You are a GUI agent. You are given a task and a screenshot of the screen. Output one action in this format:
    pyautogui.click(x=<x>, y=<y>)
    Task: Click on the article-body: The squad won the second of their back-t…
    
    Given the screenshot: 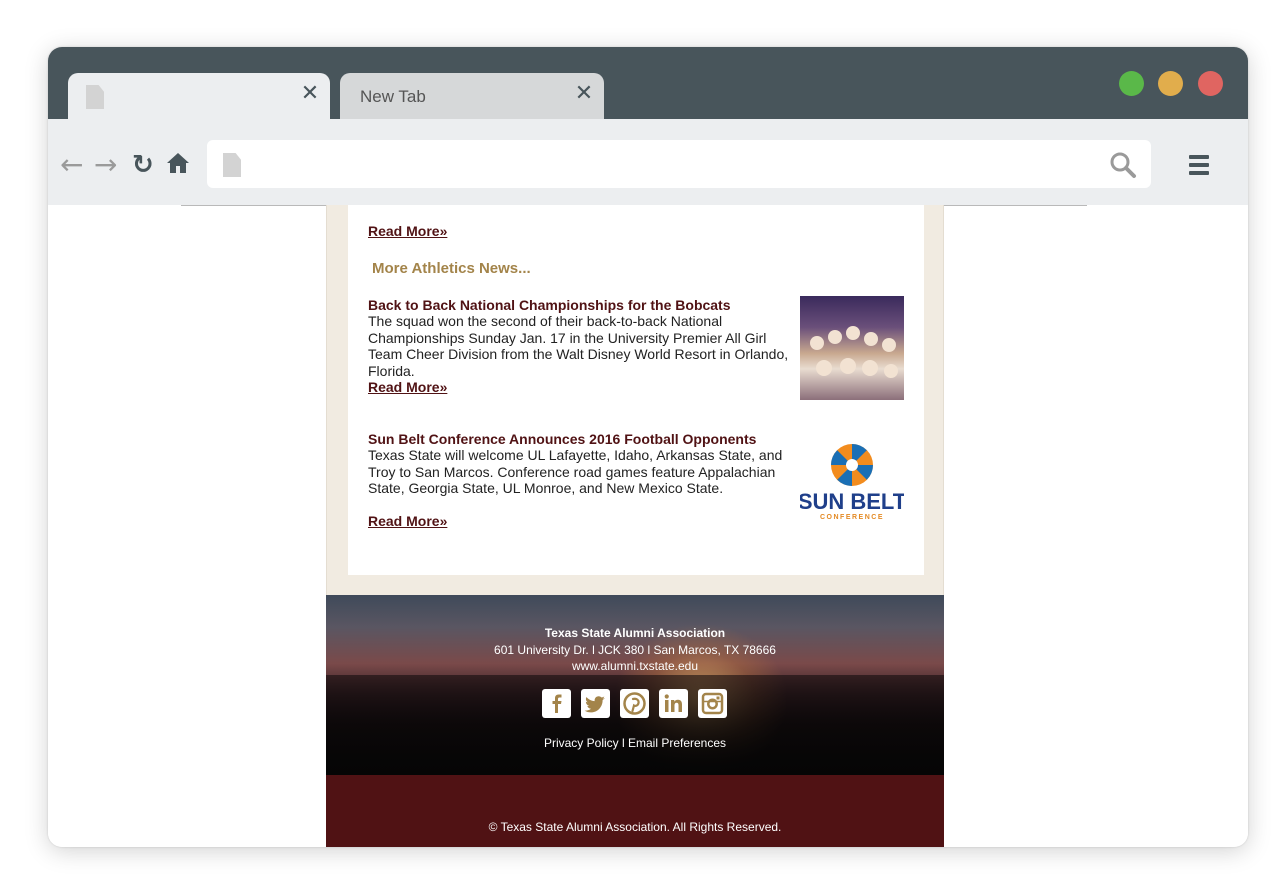 What is the action you would take?
    pyautogui.click(x=578, y=346)
    